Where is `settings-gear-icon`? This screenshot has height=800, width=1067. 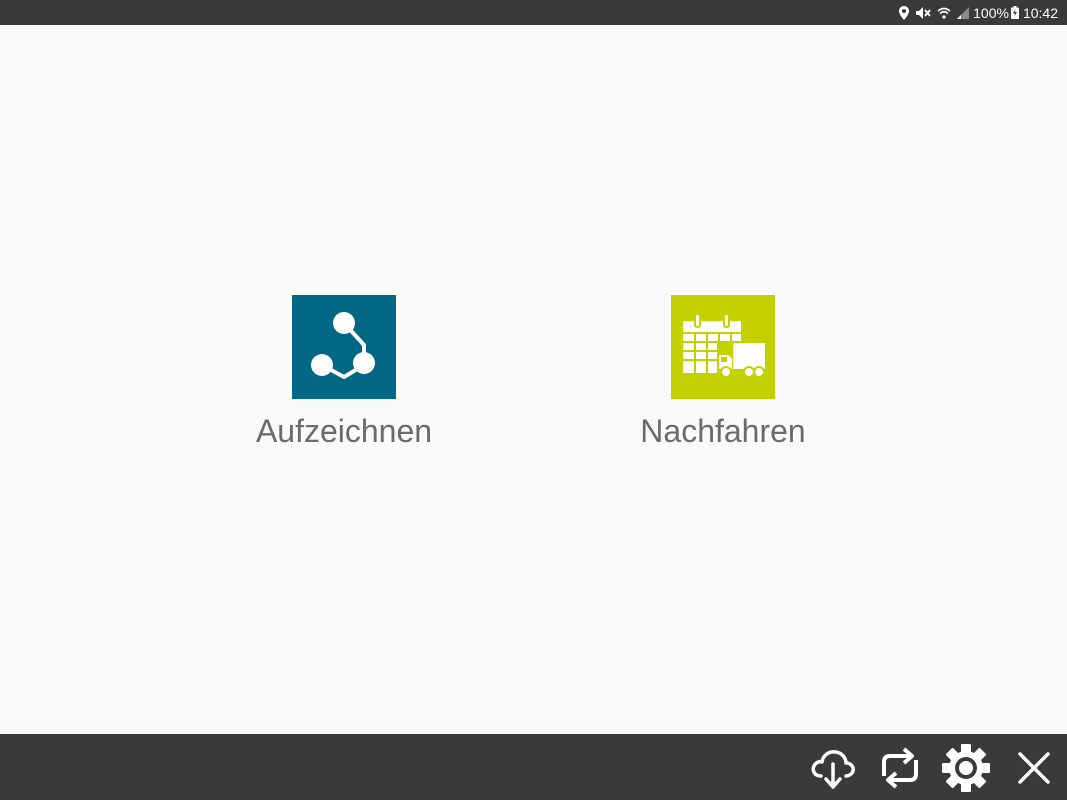
settings-gear-icon is located at coordinates (966, 768).